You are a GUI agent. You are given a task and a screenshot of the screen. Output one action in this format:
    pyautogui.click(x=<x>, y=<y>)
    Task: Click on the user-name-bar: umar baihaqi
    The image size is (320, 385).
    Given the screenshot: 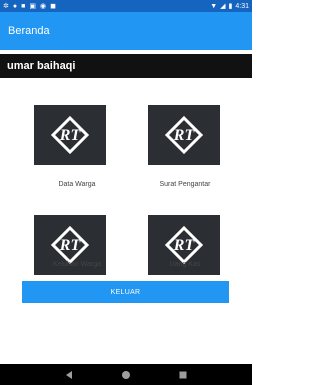 What is the action you would take?
    pyautogui.click(x=126, y=66)
    